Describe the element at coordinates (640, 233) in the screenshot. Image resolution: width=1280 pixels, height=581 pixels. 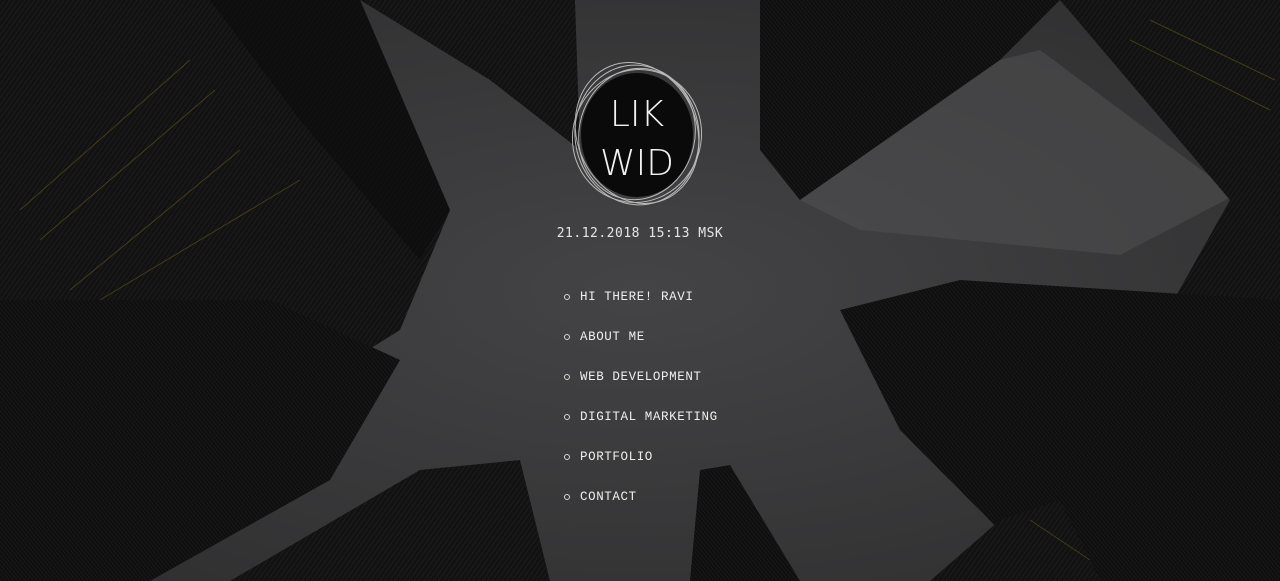
I see `current-datetime: 21.12.2018 15:13 MSK` at that location.